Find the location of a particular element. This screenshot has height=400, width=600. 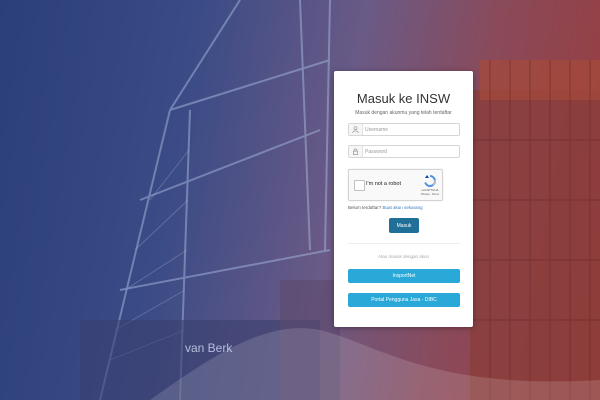

alt-login-text: Atau masuk dengan akun is located at coordinates (403, 256).